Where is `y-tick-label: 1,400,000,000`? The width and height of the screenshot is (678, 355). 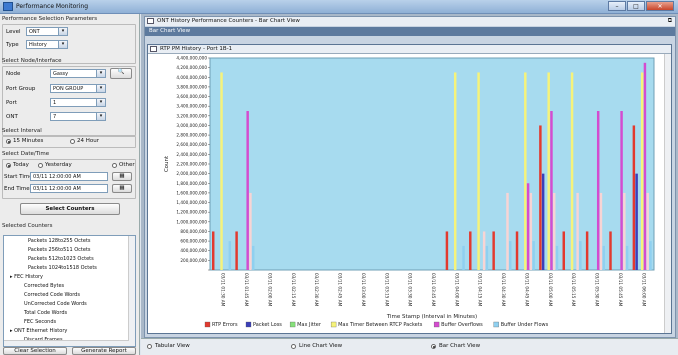
y-tick-label: 1,400,000,000 is located at coordinates (191, 202).